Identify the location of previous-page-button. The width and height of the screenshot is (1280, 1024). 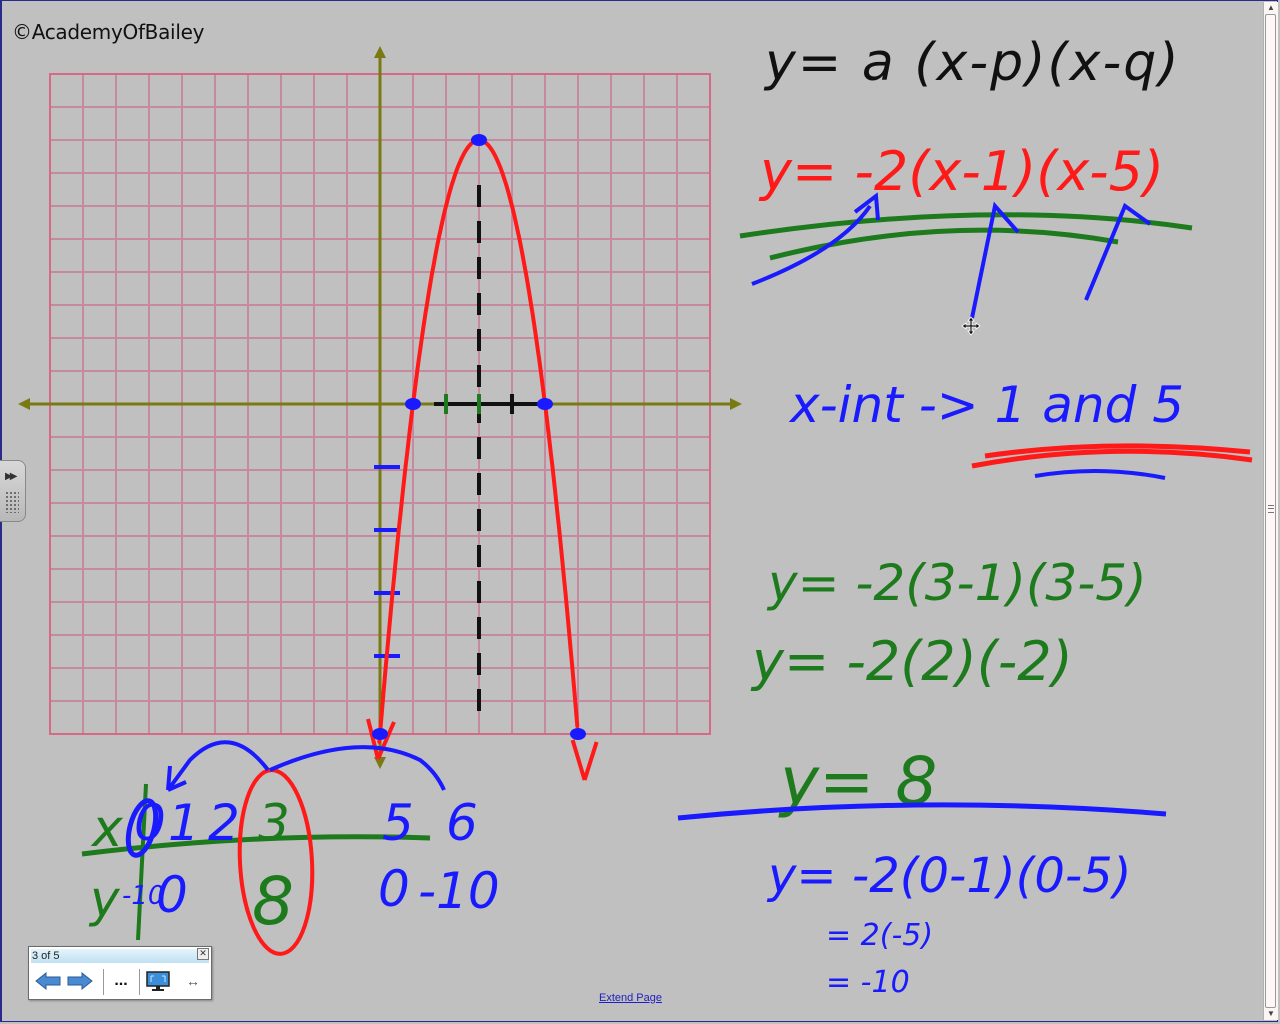
(48, 981).